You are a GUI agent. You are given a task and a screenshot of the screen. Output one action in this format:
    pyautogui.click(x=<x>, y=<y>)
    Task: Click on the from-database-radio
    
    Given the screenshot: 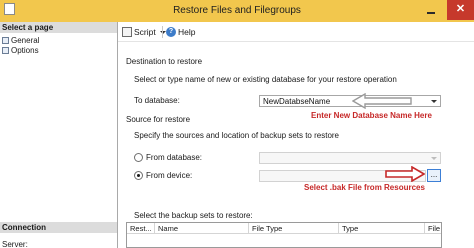 What is the action you would take?
    pyautogui.click(x=138, y=157)
    